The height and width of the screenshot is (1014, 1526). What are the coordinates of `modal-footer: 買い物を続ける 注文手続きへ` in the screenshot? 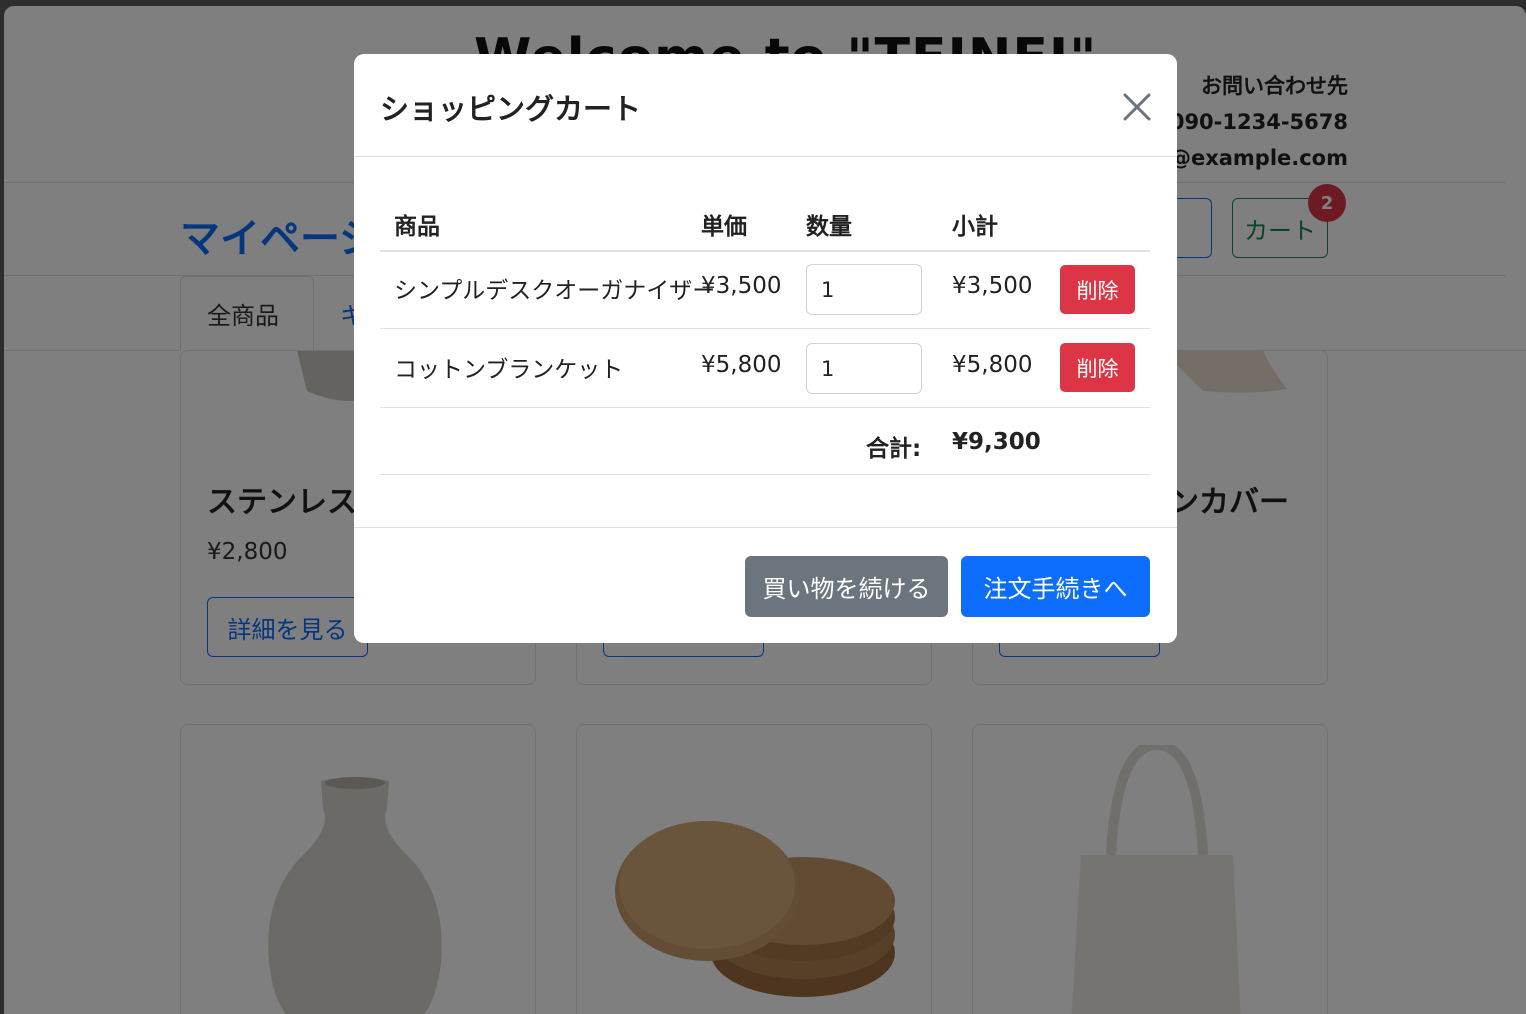 It's located at (765, 585).